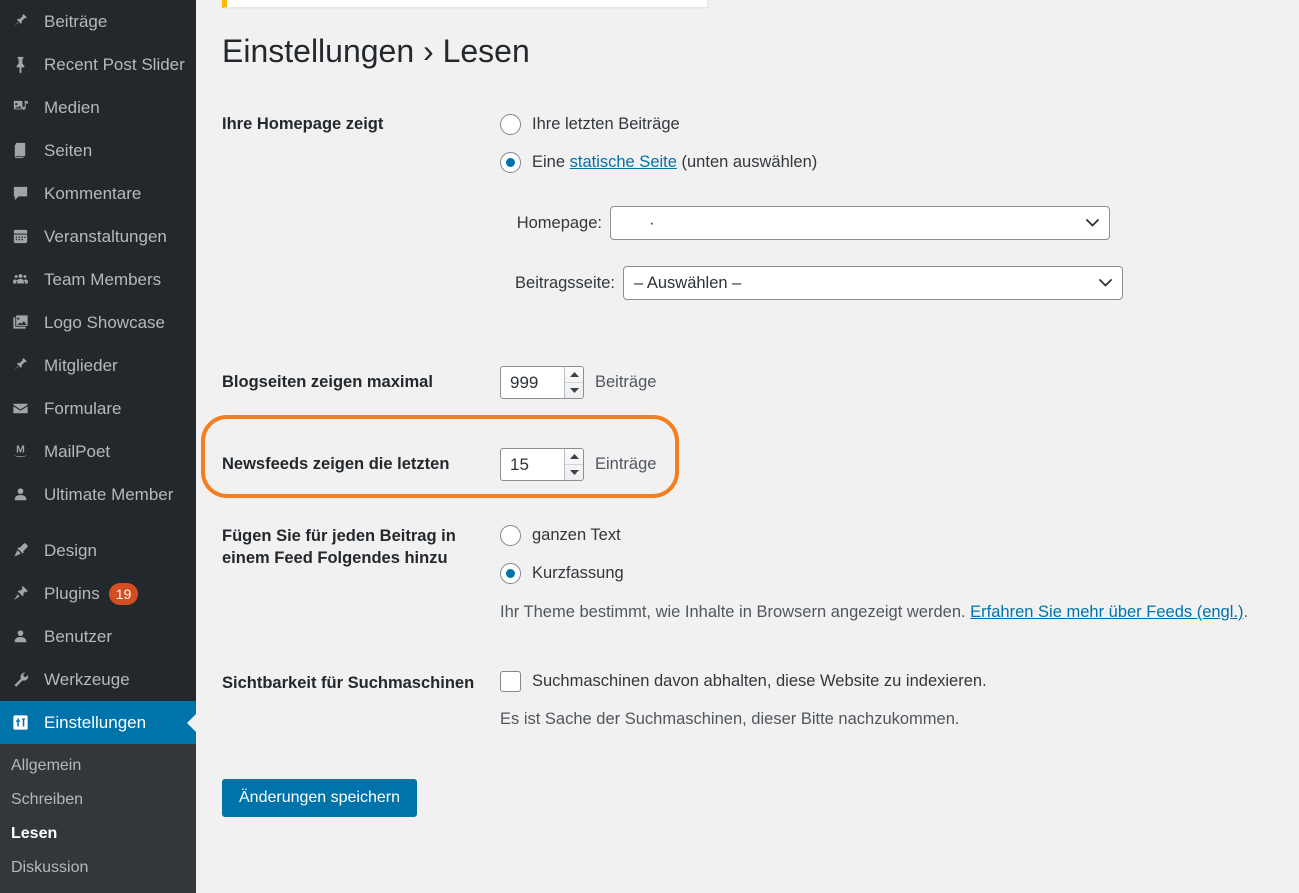  I want to click on sidebar-item-recent-post-slider: Recent Post Slider, so click(98, 64).